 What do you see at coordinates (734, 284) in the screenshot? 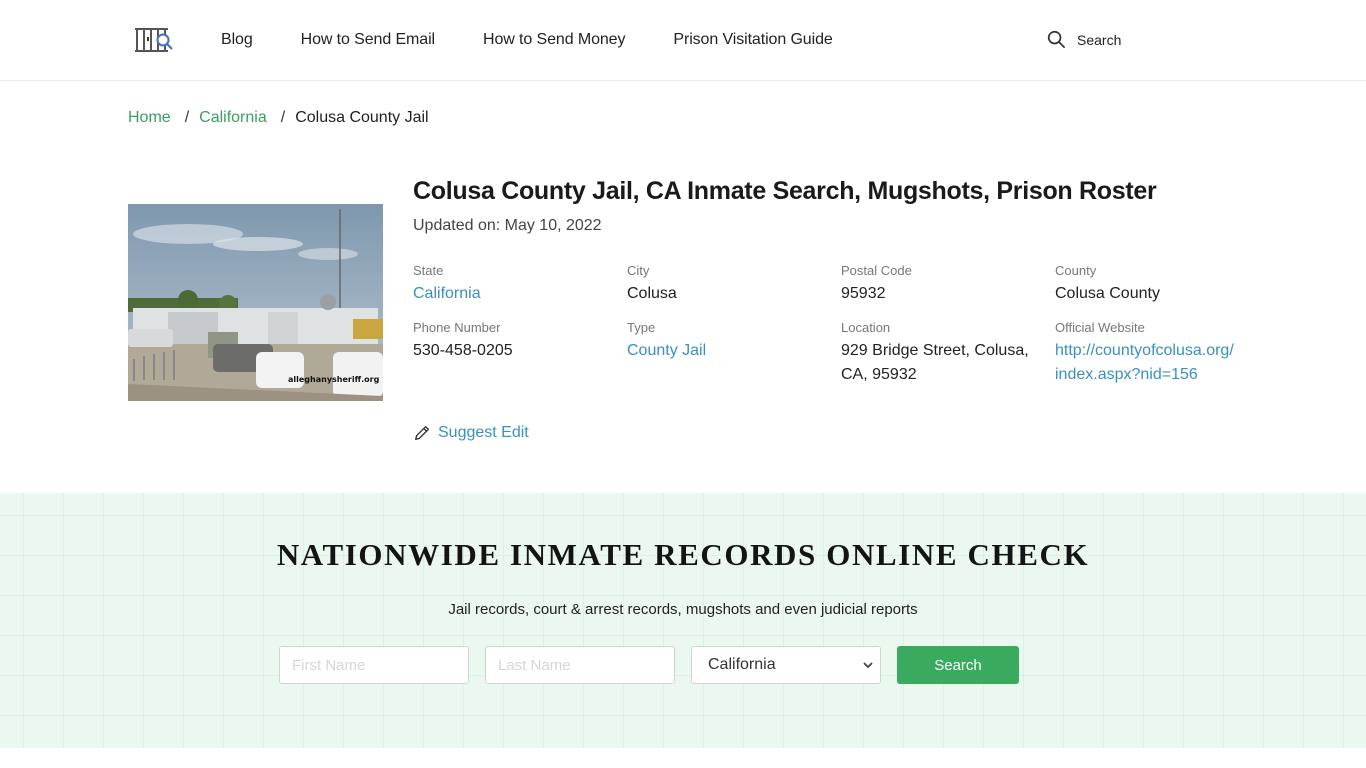
I see `info-city: City Colusa` at bounding box center [734, 284].